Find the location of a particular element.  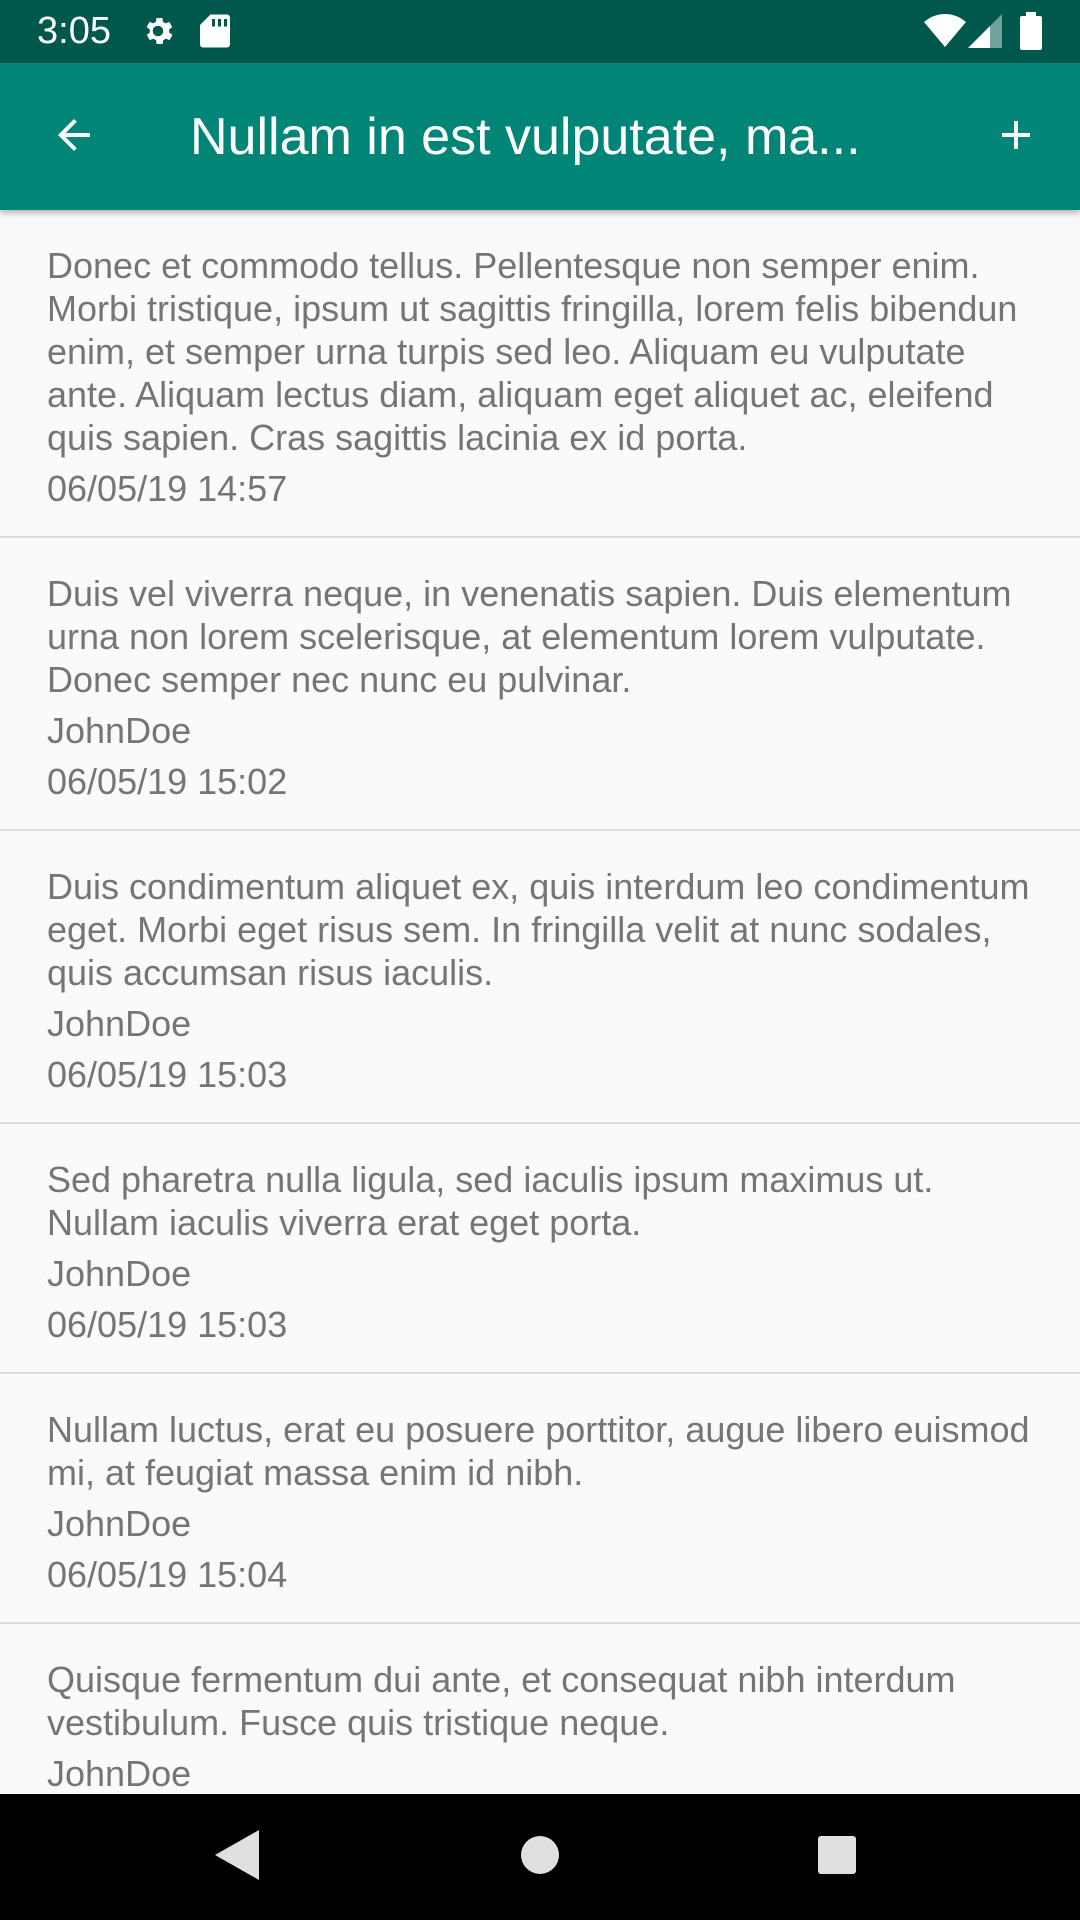

back-button is located at coordinates (74, 137).